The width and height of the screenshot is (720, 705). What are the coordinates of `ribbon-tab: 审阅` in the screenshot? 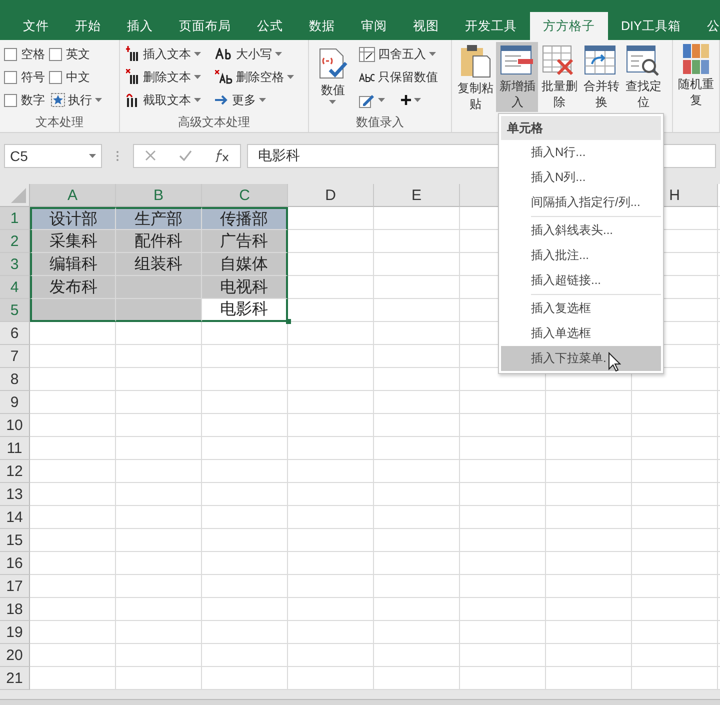 It's located at (374, 26).